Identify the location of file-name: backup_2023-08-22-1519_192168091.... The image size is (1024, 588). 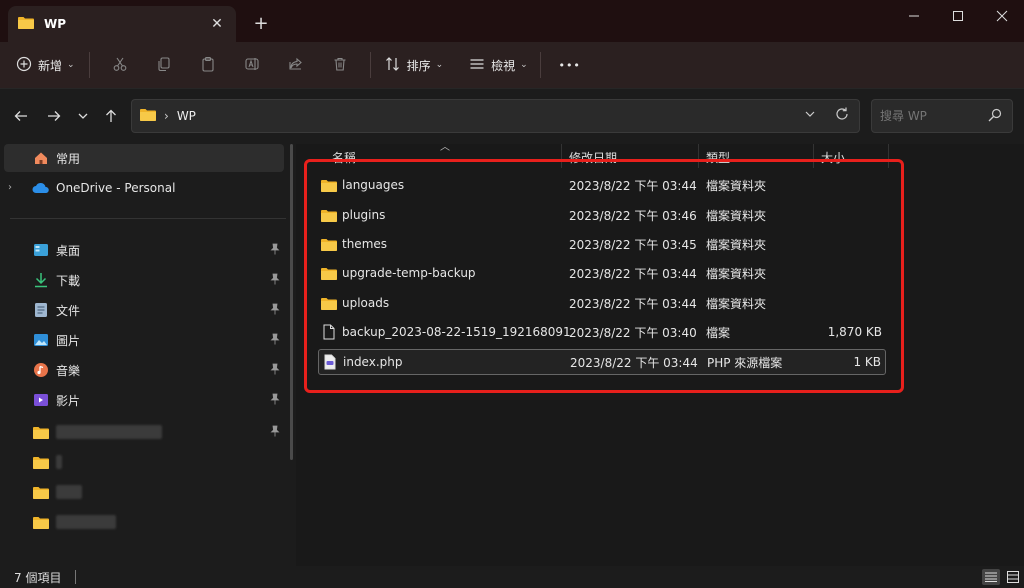
(456, 332).